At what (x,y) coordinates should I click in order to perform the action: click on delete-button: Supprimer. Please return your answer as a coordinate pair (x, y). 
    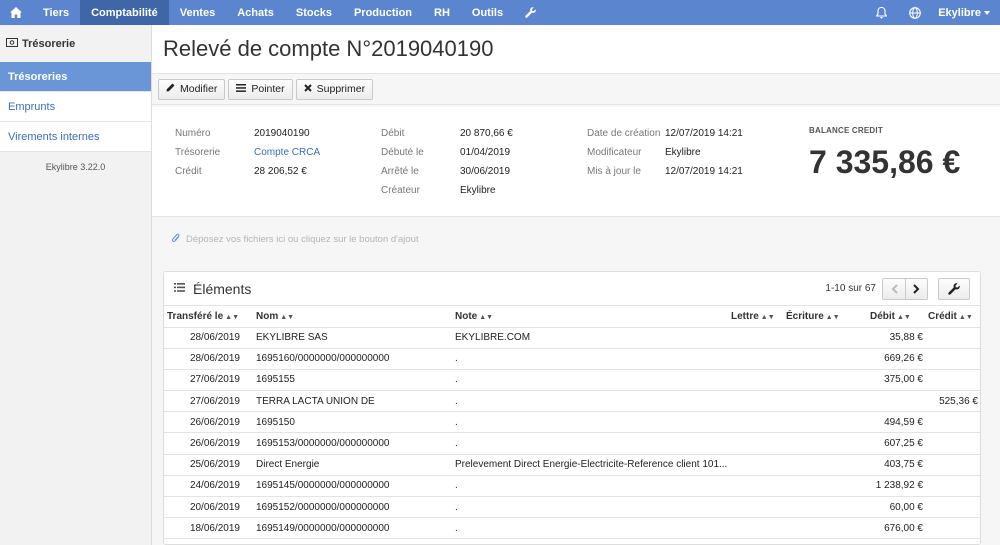
    Looking at the image, I should click on (334, 89).